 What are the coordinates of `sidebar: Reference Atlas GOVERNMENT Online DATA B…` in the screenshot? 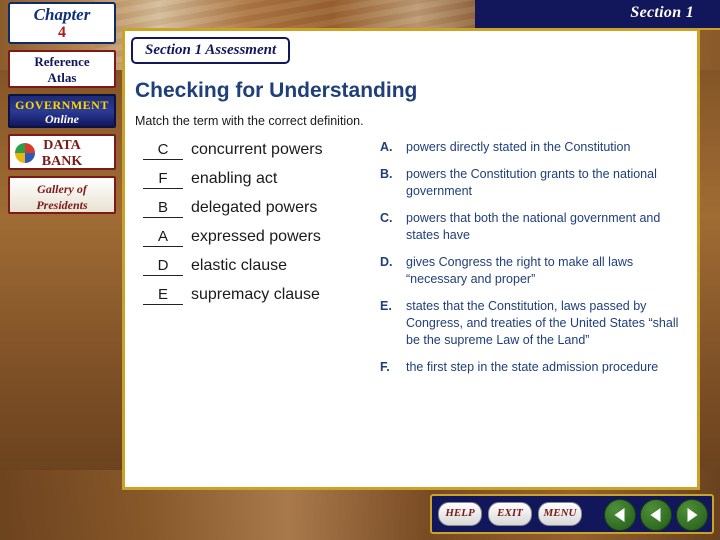 It's located at (62, 135).